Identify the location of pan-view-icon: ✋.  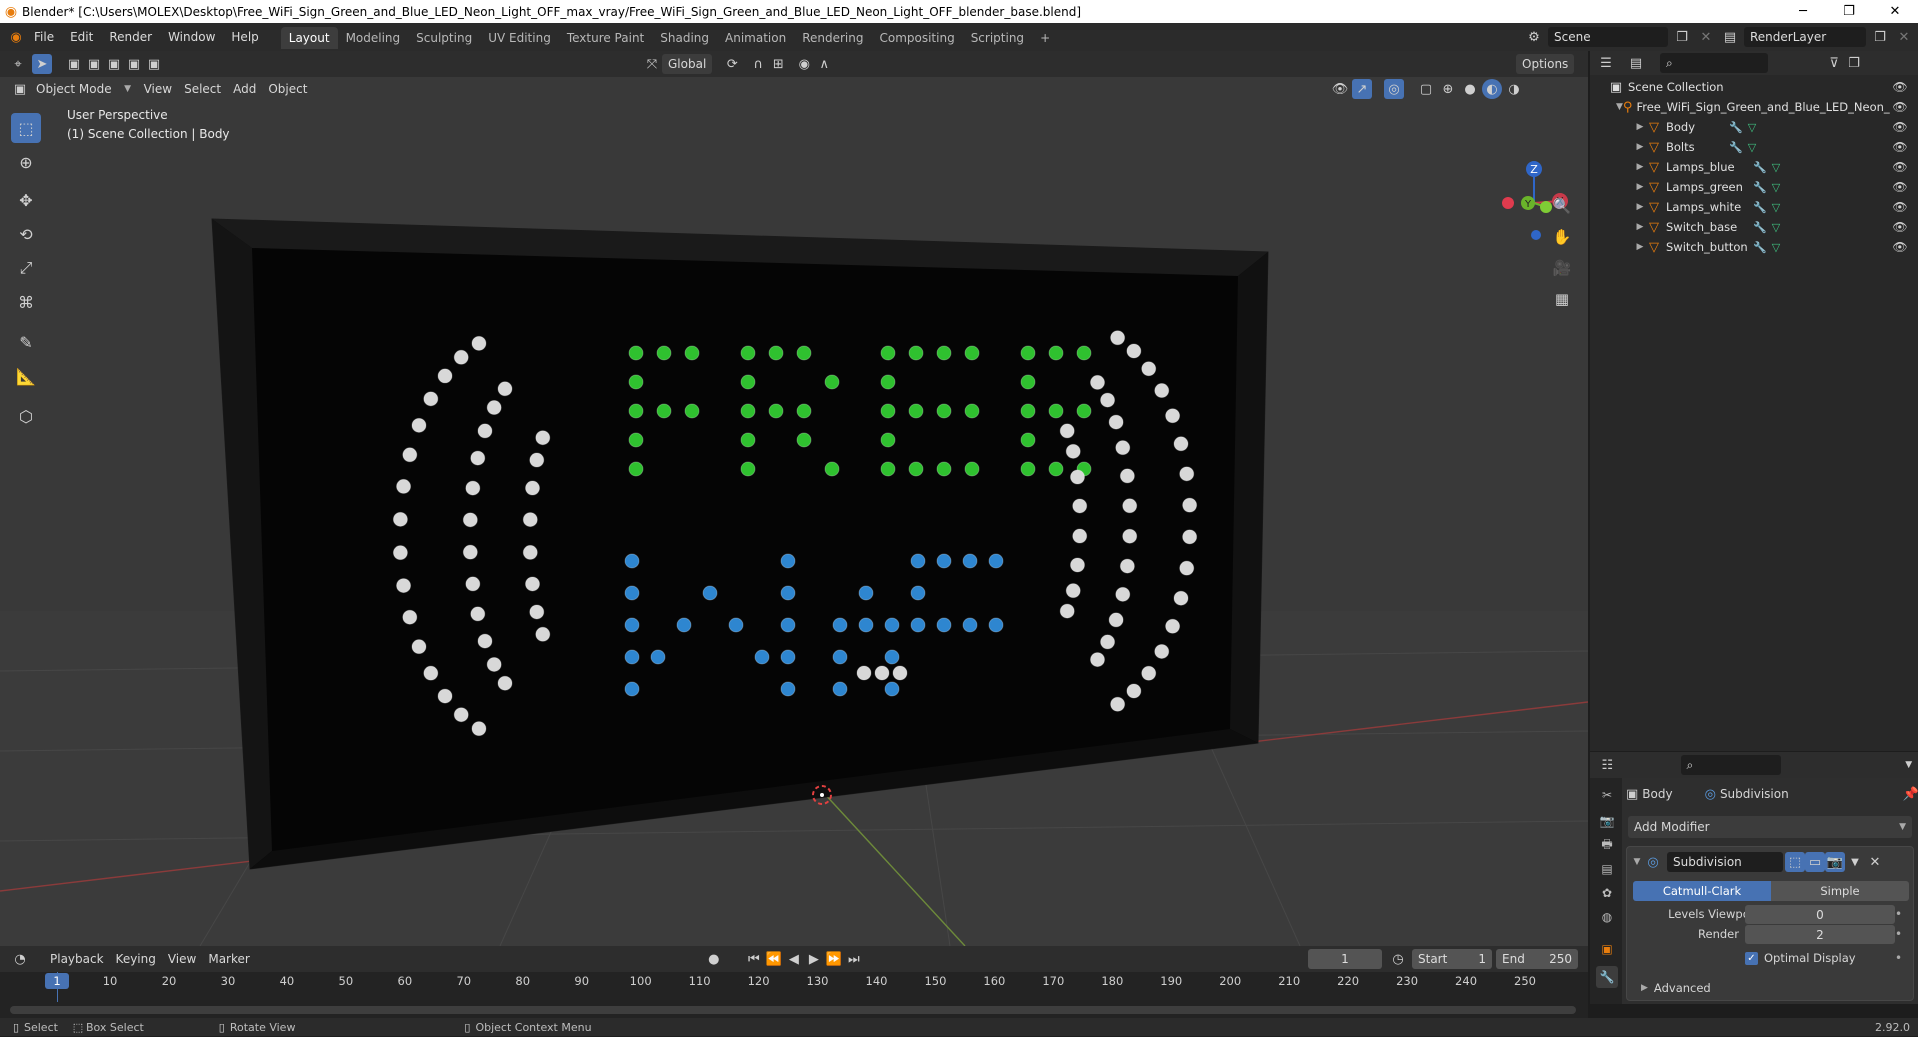
(1562, 237).